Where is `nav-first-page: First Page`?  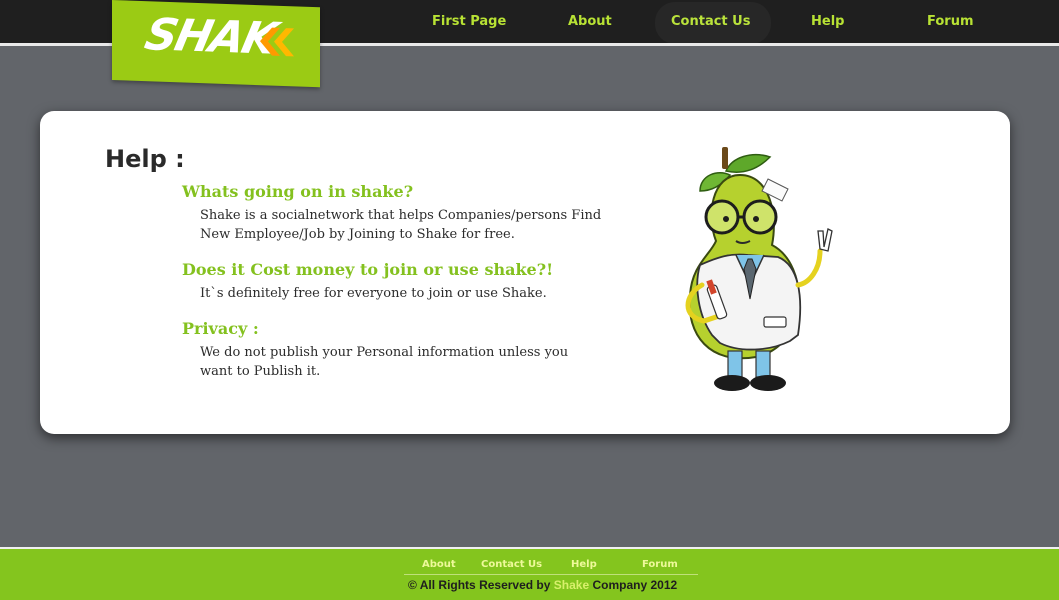
nav-first-page: First Page is located at coordinates (469, 21).